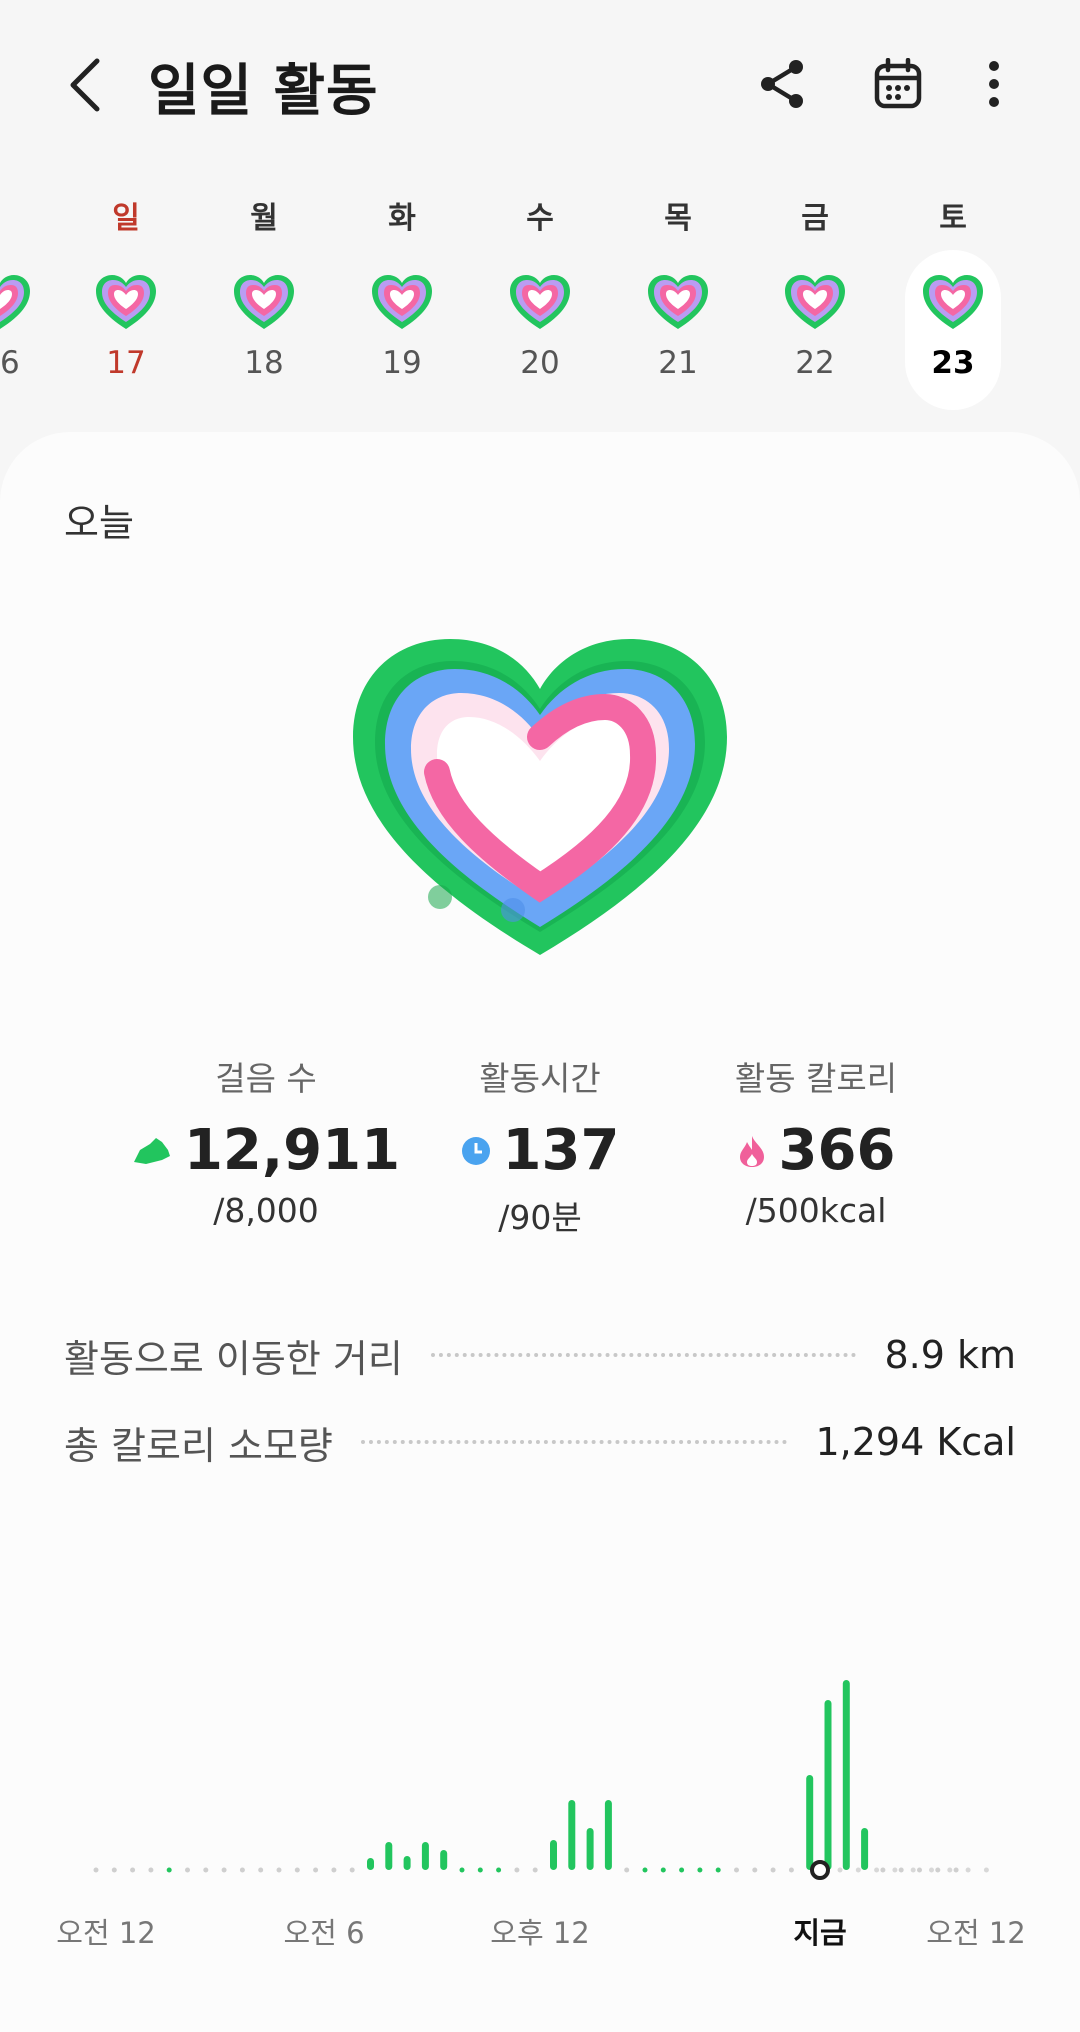 The width and height of the screenshot is (1080, 2032). What do you see at coordinates (953, 363) in the screenshot?
I see `day-number: 23` at bounding box center [953, 363].